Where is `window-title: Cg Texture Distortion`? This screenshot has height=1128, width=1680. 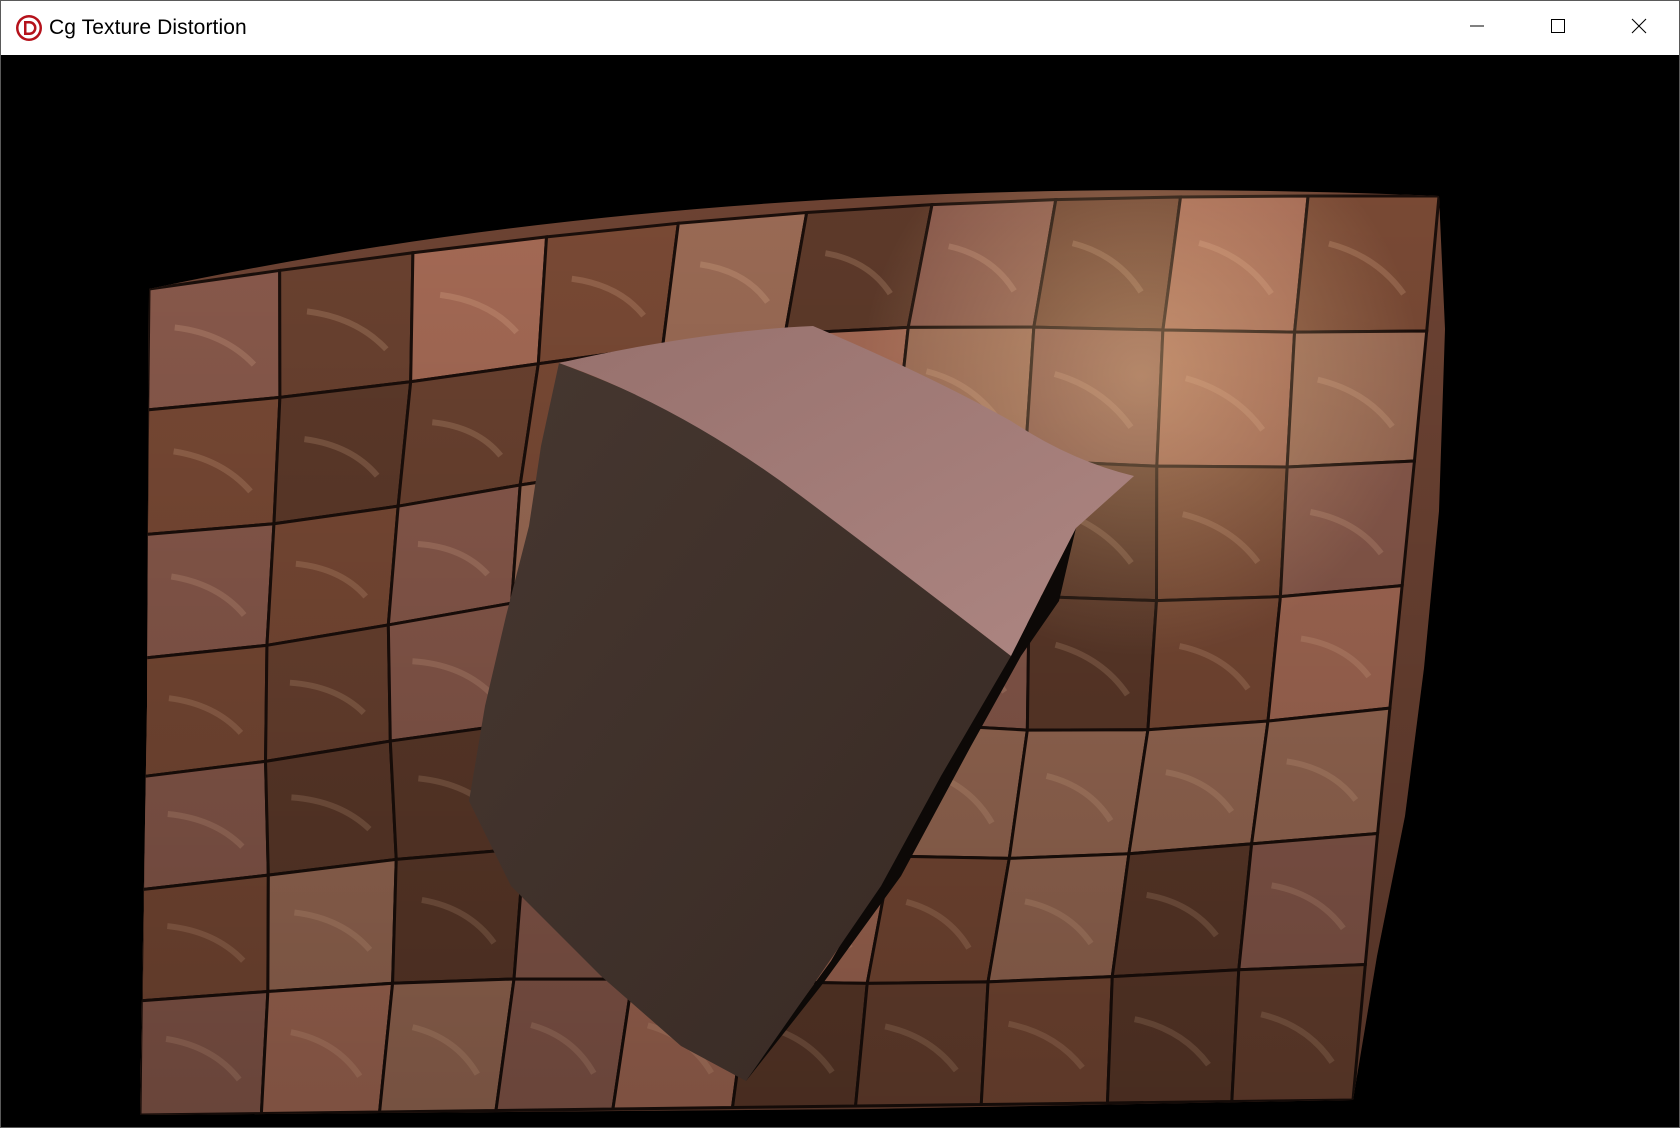 window-title: Cg Texture Distortion is located at coordinates (148, 27).